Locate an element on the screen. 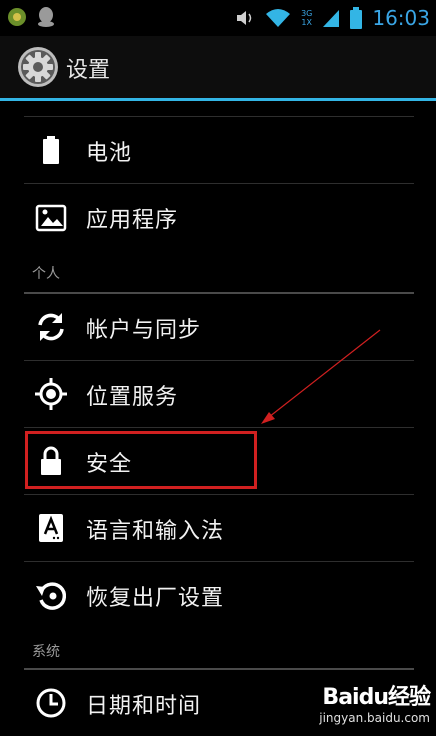 This screenshot has width=436, height=736. settings-gear-icon is located at coordinates (38, 67).